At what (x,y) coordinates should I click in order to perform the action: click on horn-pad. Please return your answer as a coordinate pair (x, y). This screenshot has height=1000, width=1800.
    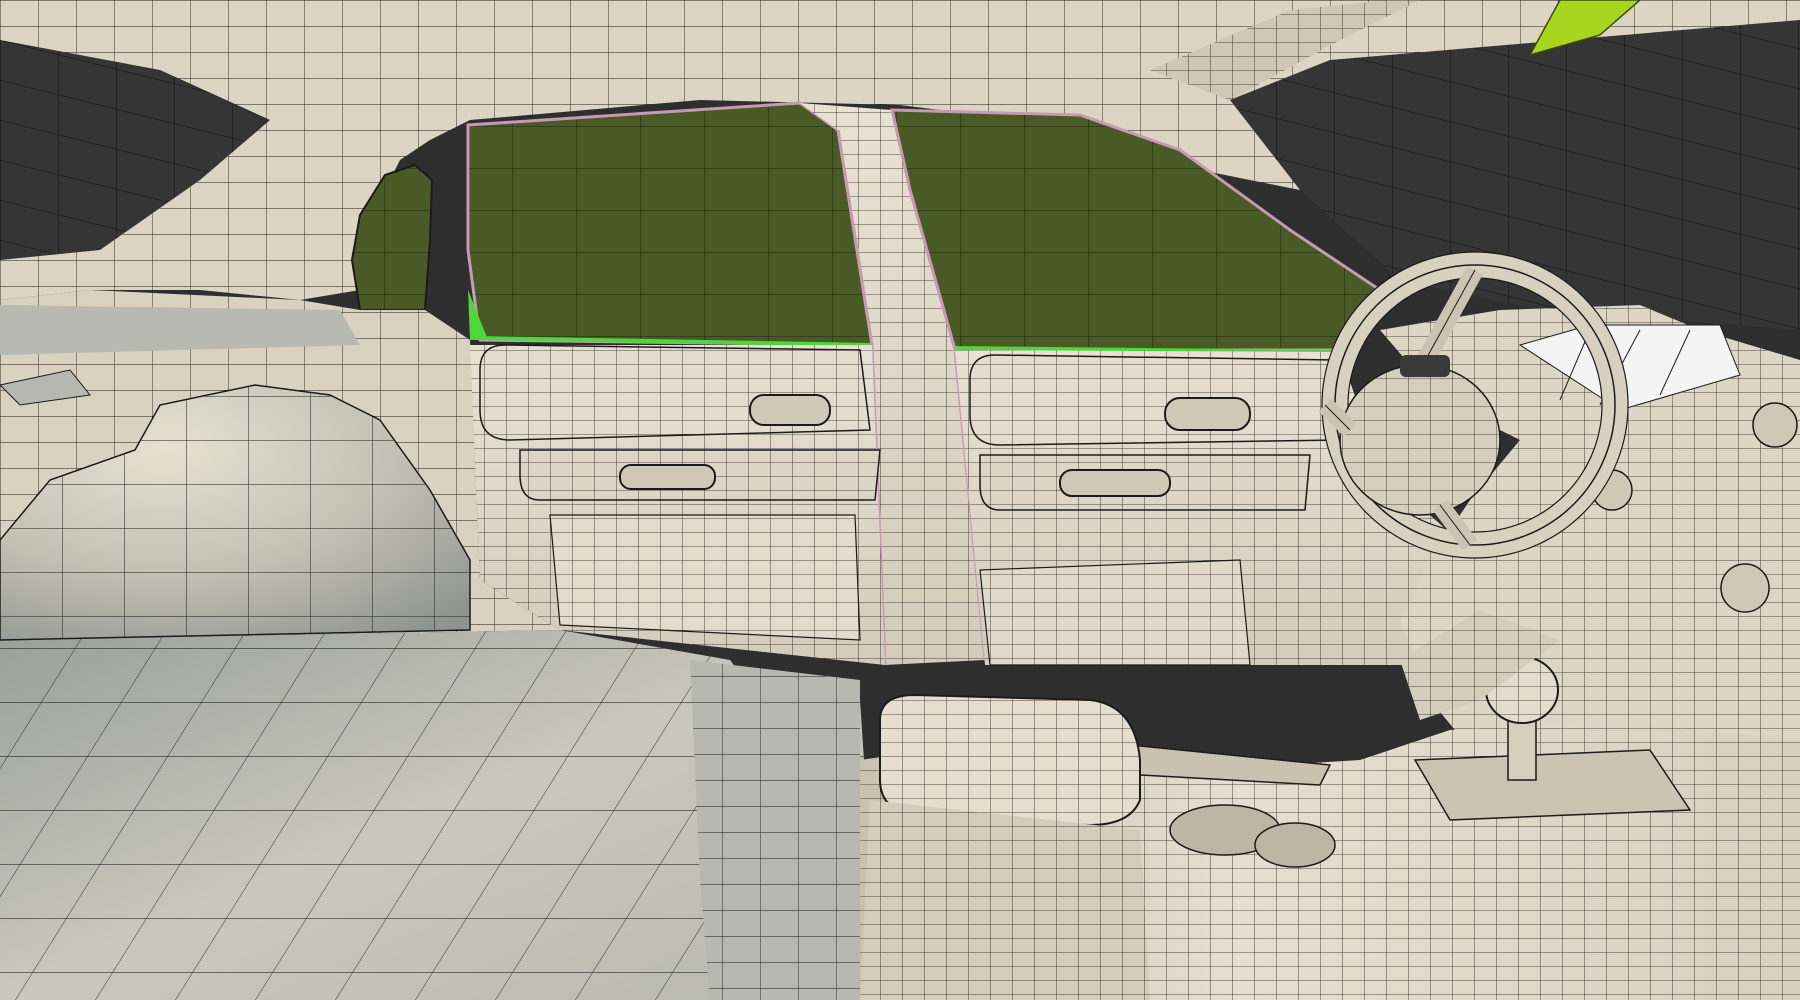
    Looking at the image, I should click on (1425, 366).